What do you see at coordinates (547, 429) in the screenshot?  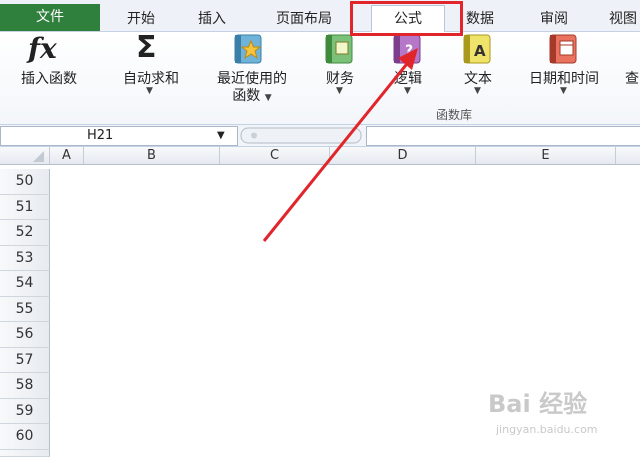 I see `baidu-watermark-url: jingyan.baidu.com` at bounding box center [547, 429].